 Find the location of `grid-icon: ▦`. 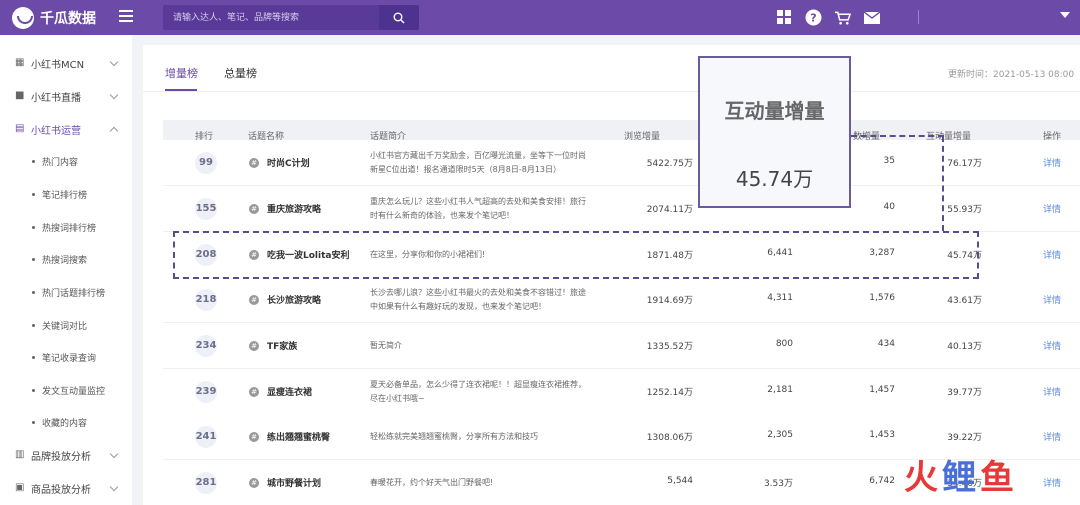

grid-icon: ▦ is located at coordinates (20, 62).